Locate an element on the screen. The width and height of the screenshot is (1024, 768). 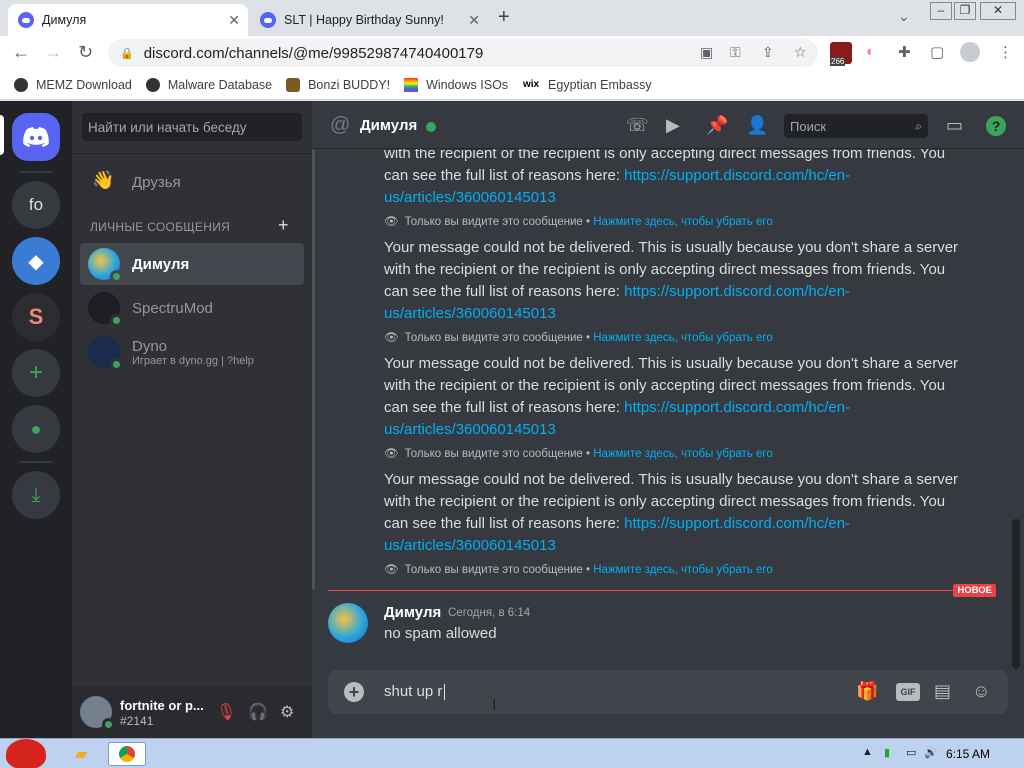
tab-title: Димуля is located at coordinates (64, 20).